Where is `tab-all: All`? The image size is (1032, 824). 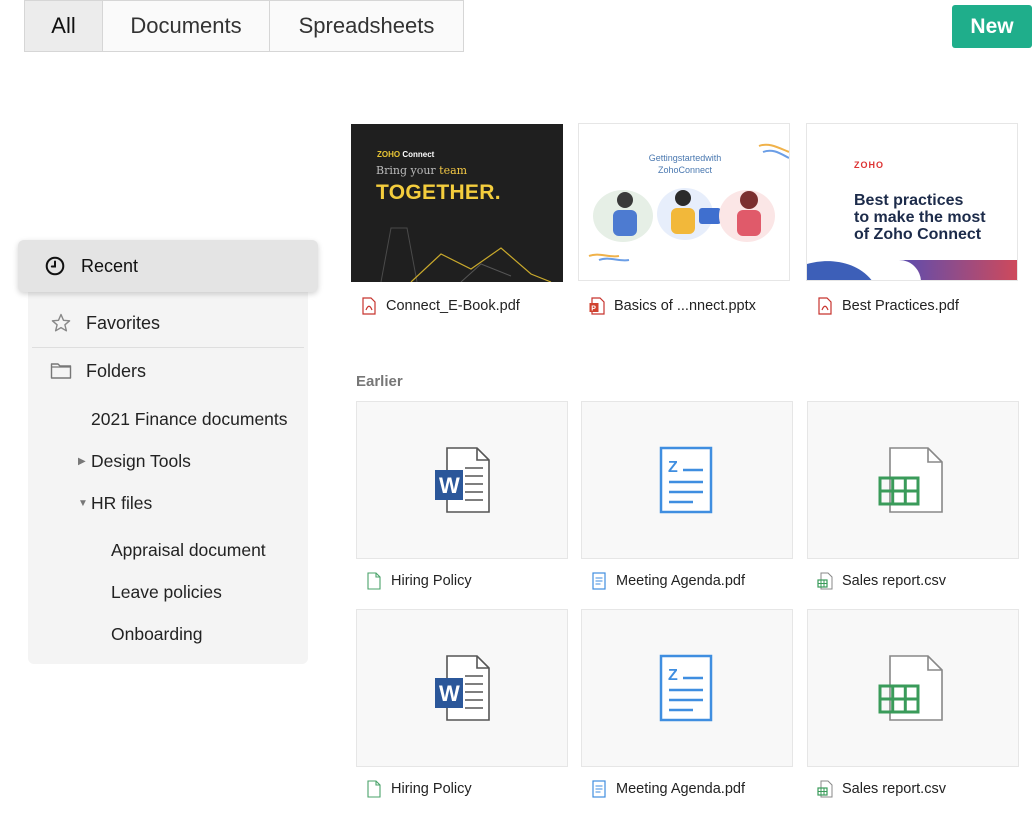 tab-all: All is located at coordinates (64, 26).